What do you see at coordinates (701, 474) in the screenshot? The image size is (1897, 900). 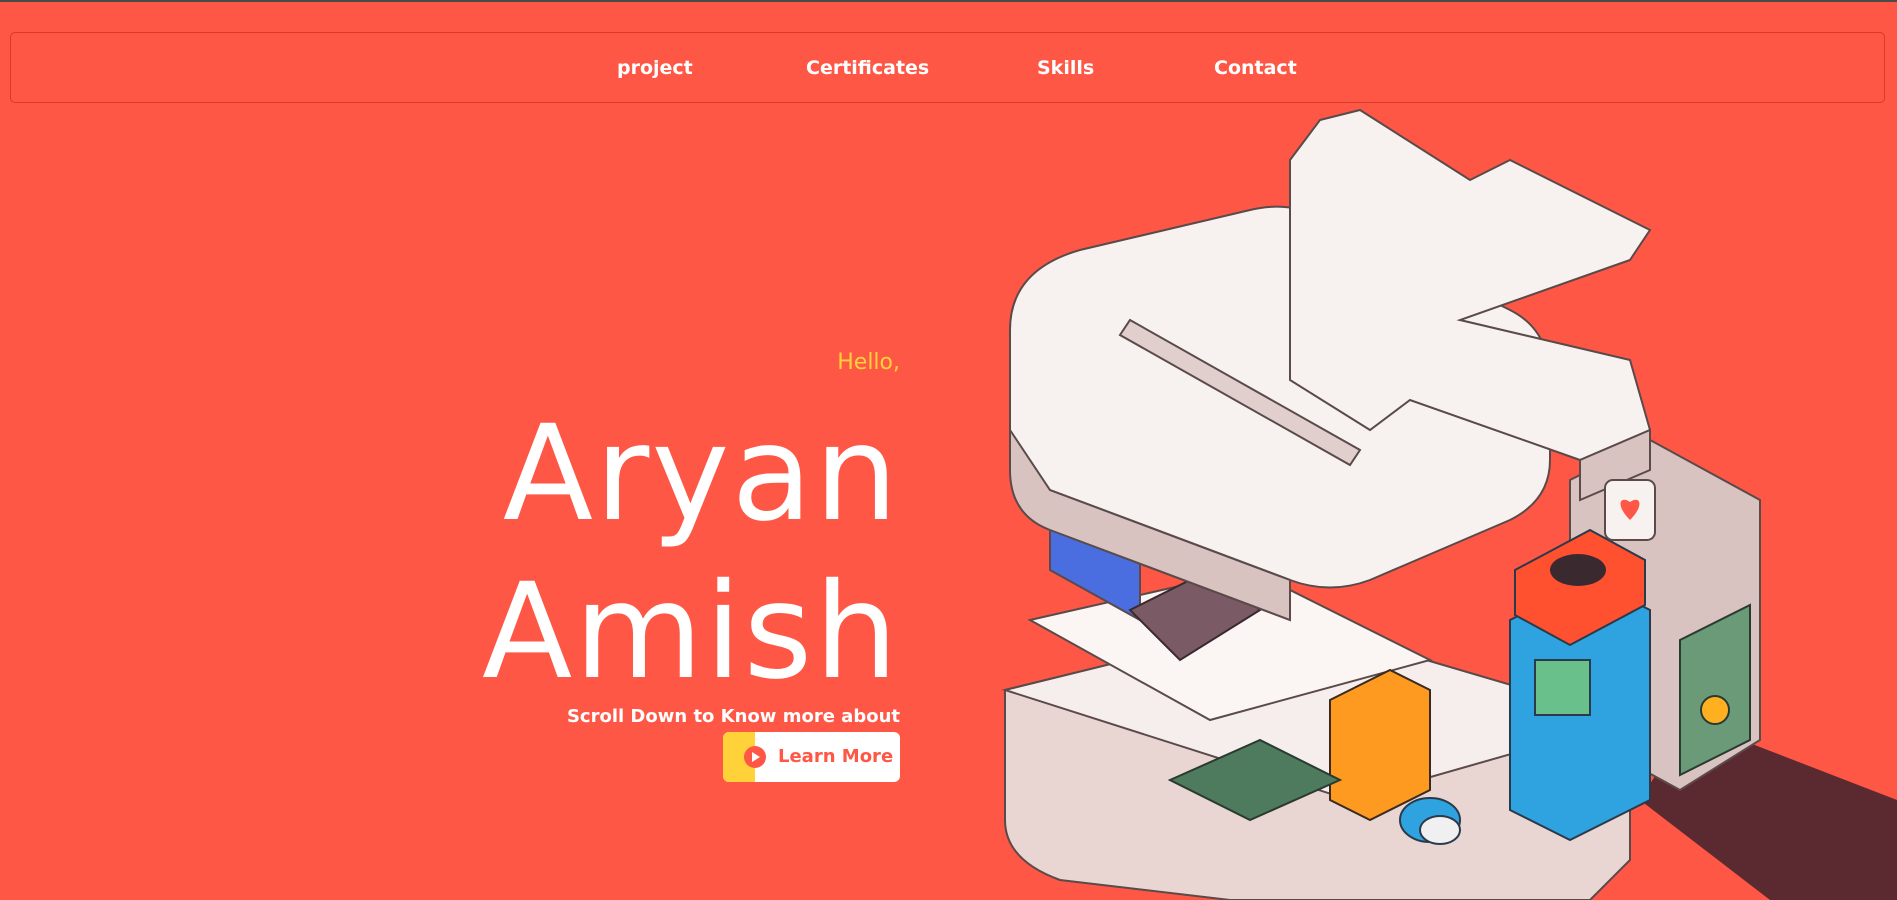 I see `hero-name-first: Aryan` at bounding box center [701, 474].